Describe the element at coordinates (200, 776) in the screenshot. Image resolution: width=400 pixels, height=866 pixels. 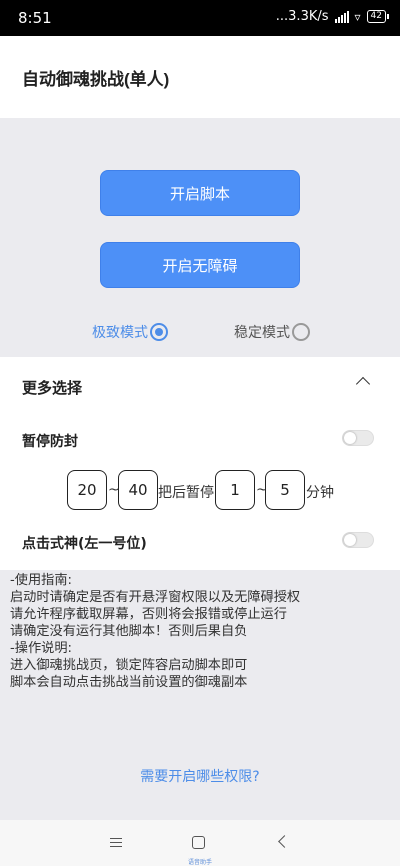
I see `permissions-link: 需要开启哪些权限?` at that location.